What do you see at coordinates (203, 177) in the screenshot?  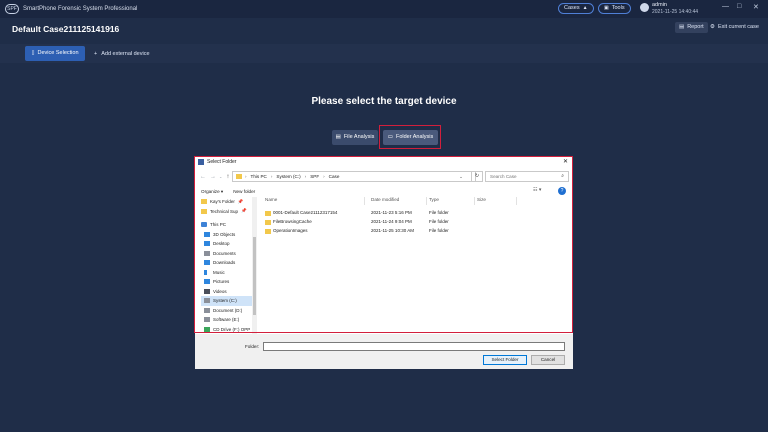 I see `back-arrow-icon: ←` at bounding box center [203, 177].